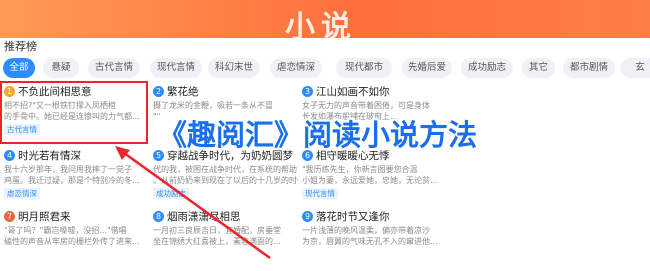  Describe the element at coordinates (318, 135) in the screenshot. I see `overlay-caption: 《趣阅汇》阅读小说方法` at that location.